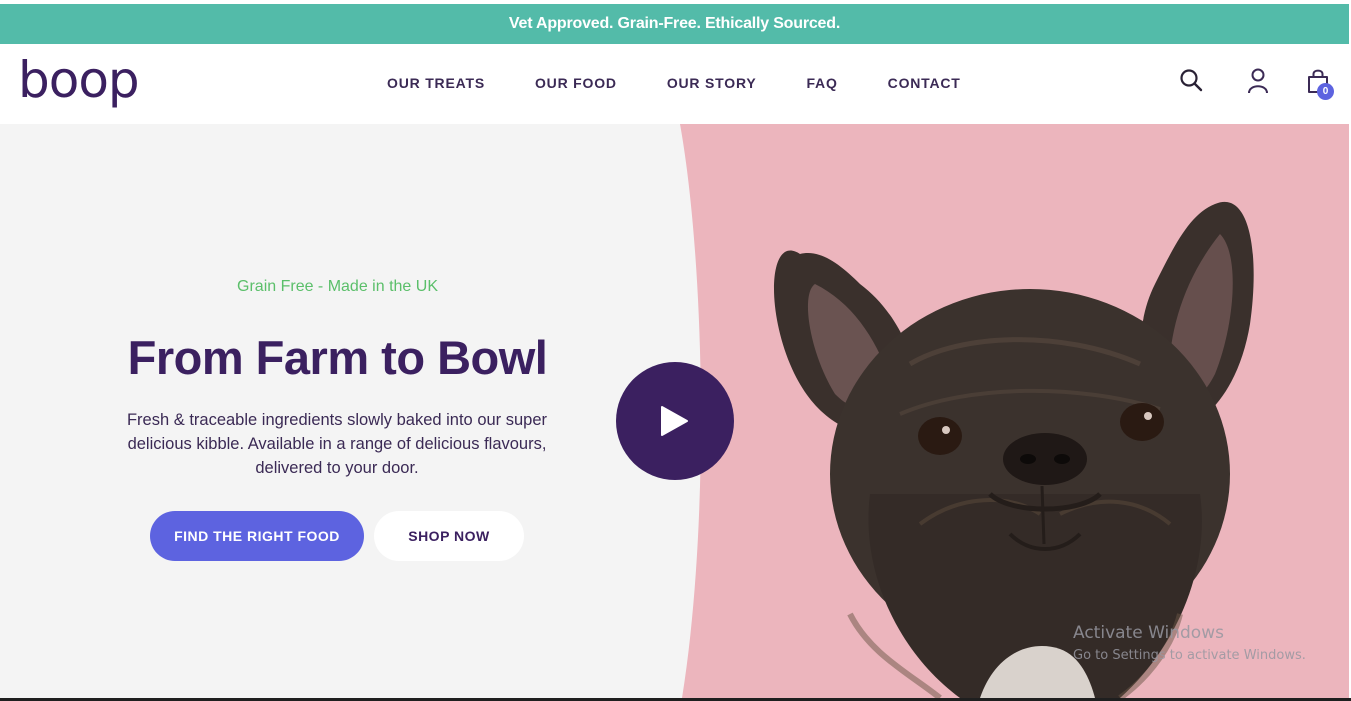  Describe the element at coordinates (337, 286) in the screenshot. I see `hero-tagline: Grain Free - Made in the UK` at that location.